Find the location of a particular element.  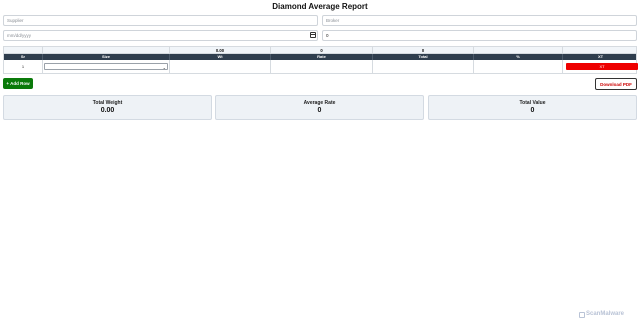

row-size-cell: ⌄ is located at coordinates (105, 66).